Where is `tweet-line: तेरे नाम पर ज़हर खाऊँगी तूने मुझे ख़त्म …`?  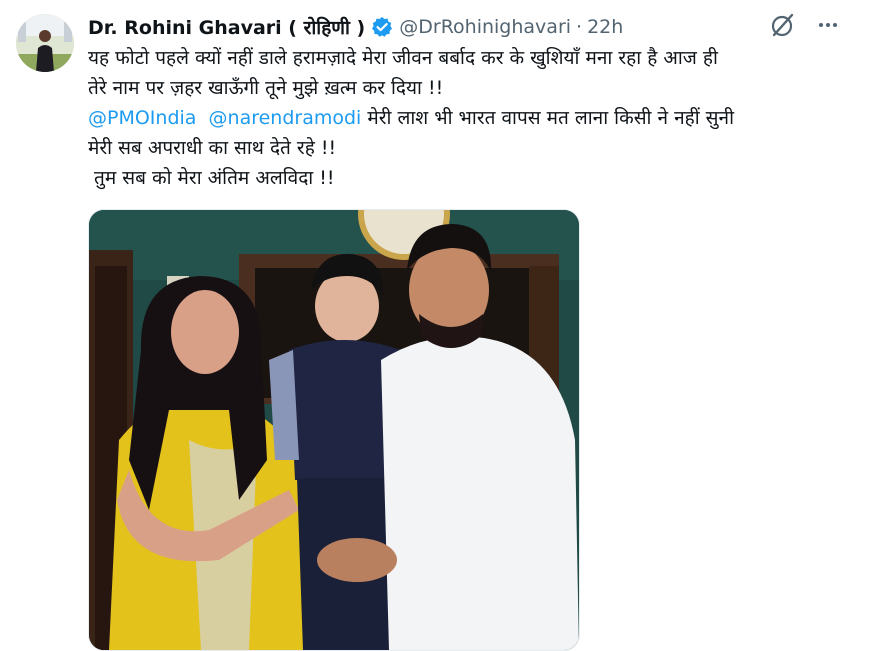 tweet-line: तेरे नाम पर ज़हर खाऊँगी तूने मुझे ख़त्म … is located at coordinates (266, 88).